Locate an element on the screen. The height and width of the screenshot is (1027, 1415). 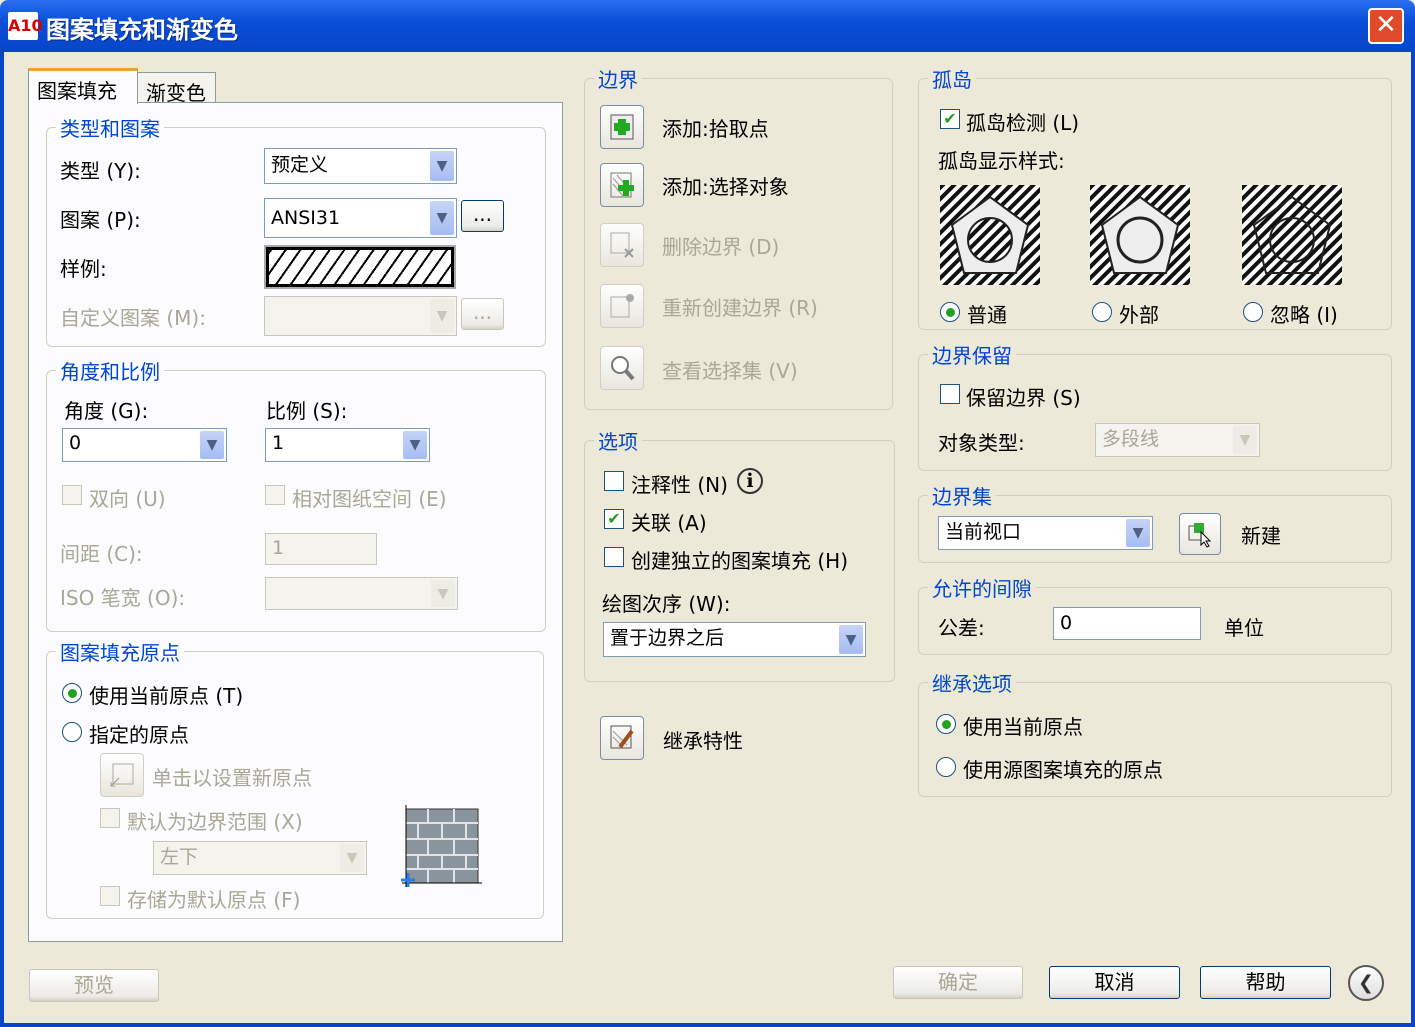
pattern-value: ANSI31 is located at coordinates (306, 218).